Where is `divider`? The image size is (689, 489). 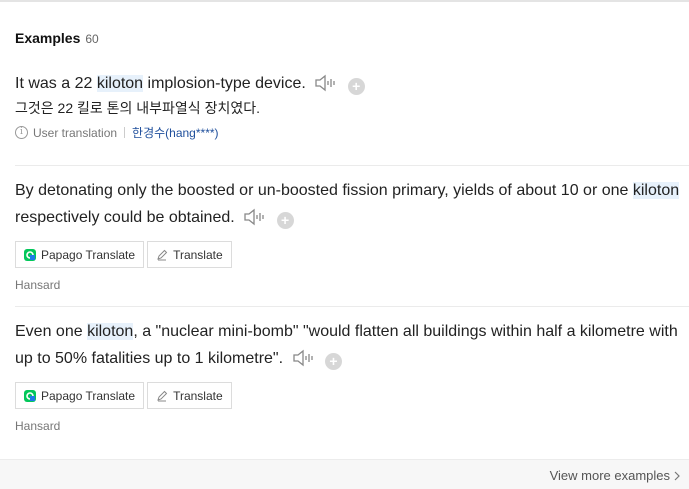 divider is located at coordinates (125, 132).